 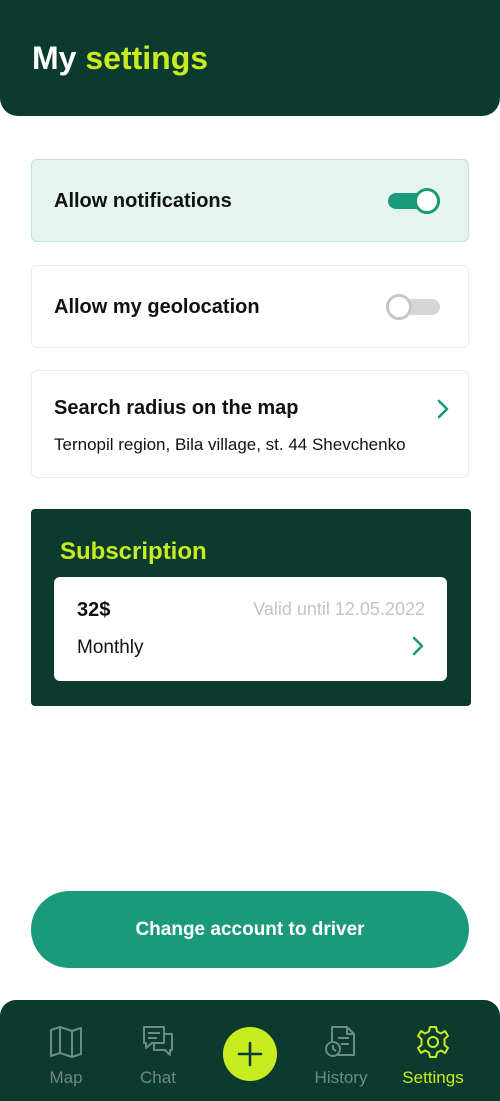 I want to click on geolocation-setting: Allow my geolocation, so click(x=250, y=306).